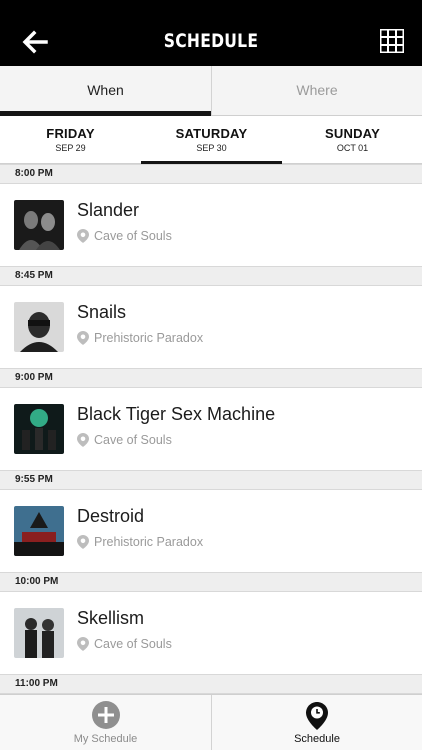  I want to click on artist-name: Skellism, so click(111, 618).